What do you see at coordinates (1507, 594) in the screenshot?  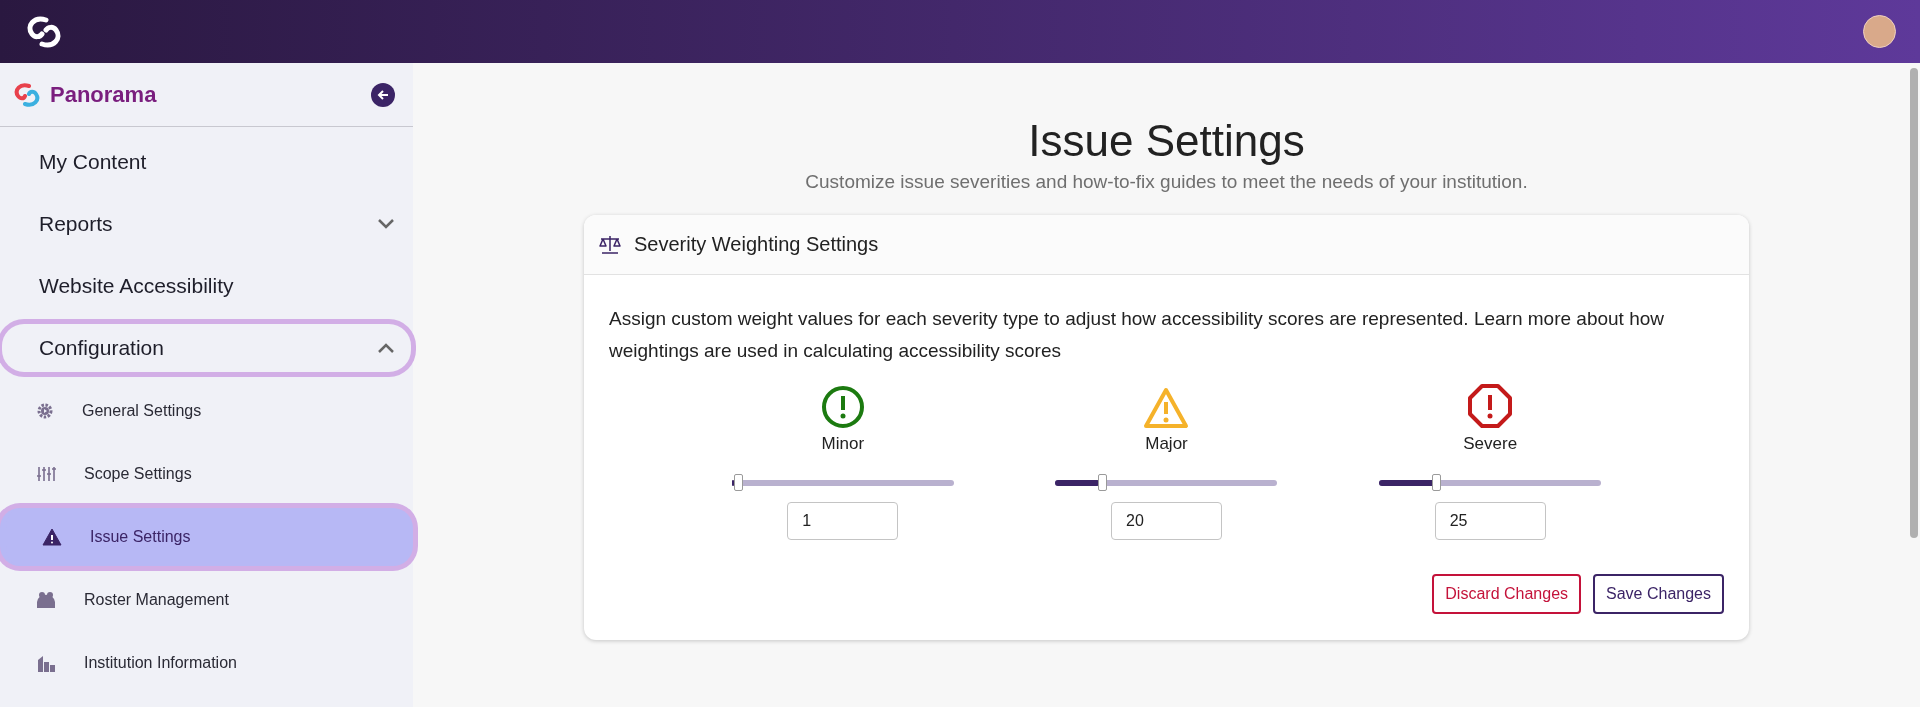 I see `discard-button: Discard Changes` at bounding box center [1507, 594].